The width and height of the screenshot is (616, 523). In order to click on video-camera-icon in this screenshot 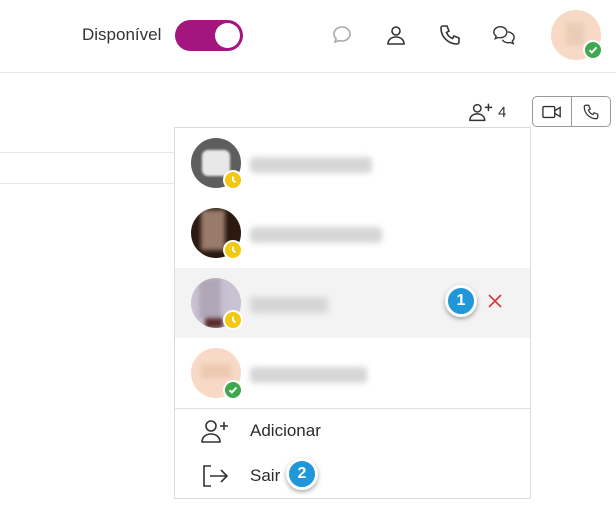, I will do `click(551, 111)`.